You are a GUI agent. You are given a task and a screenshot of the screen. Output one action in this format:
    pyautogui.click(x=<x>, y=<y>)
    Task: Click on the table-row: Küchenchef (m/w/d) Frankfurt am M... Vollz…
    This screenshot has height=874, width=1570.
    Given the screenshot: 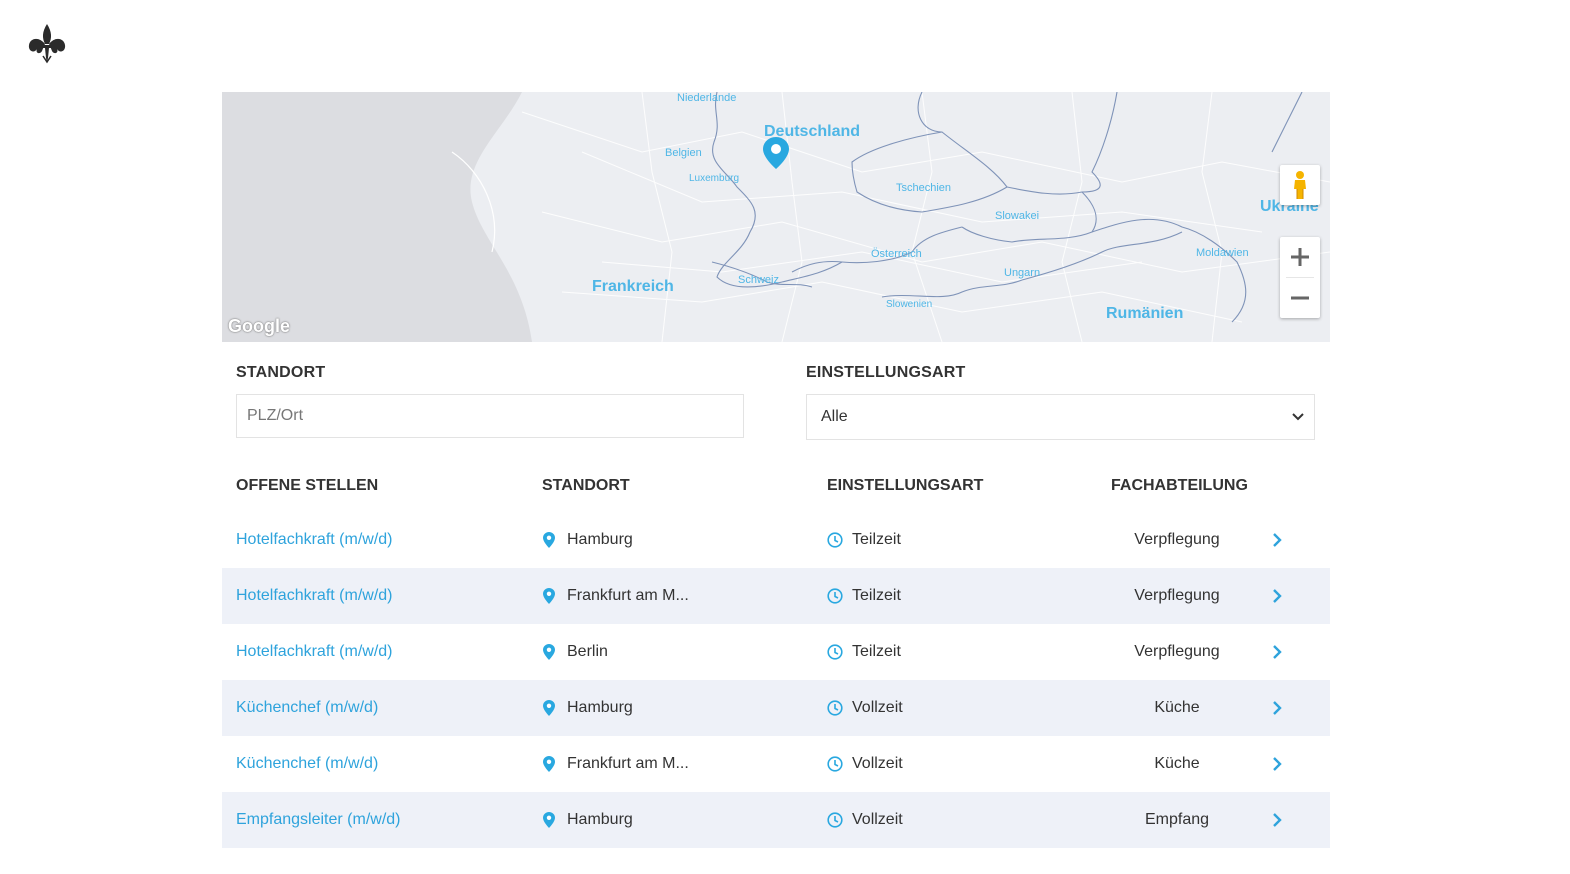 What is the action you would take?
    pyautogui.click(x=776, y=764)
    